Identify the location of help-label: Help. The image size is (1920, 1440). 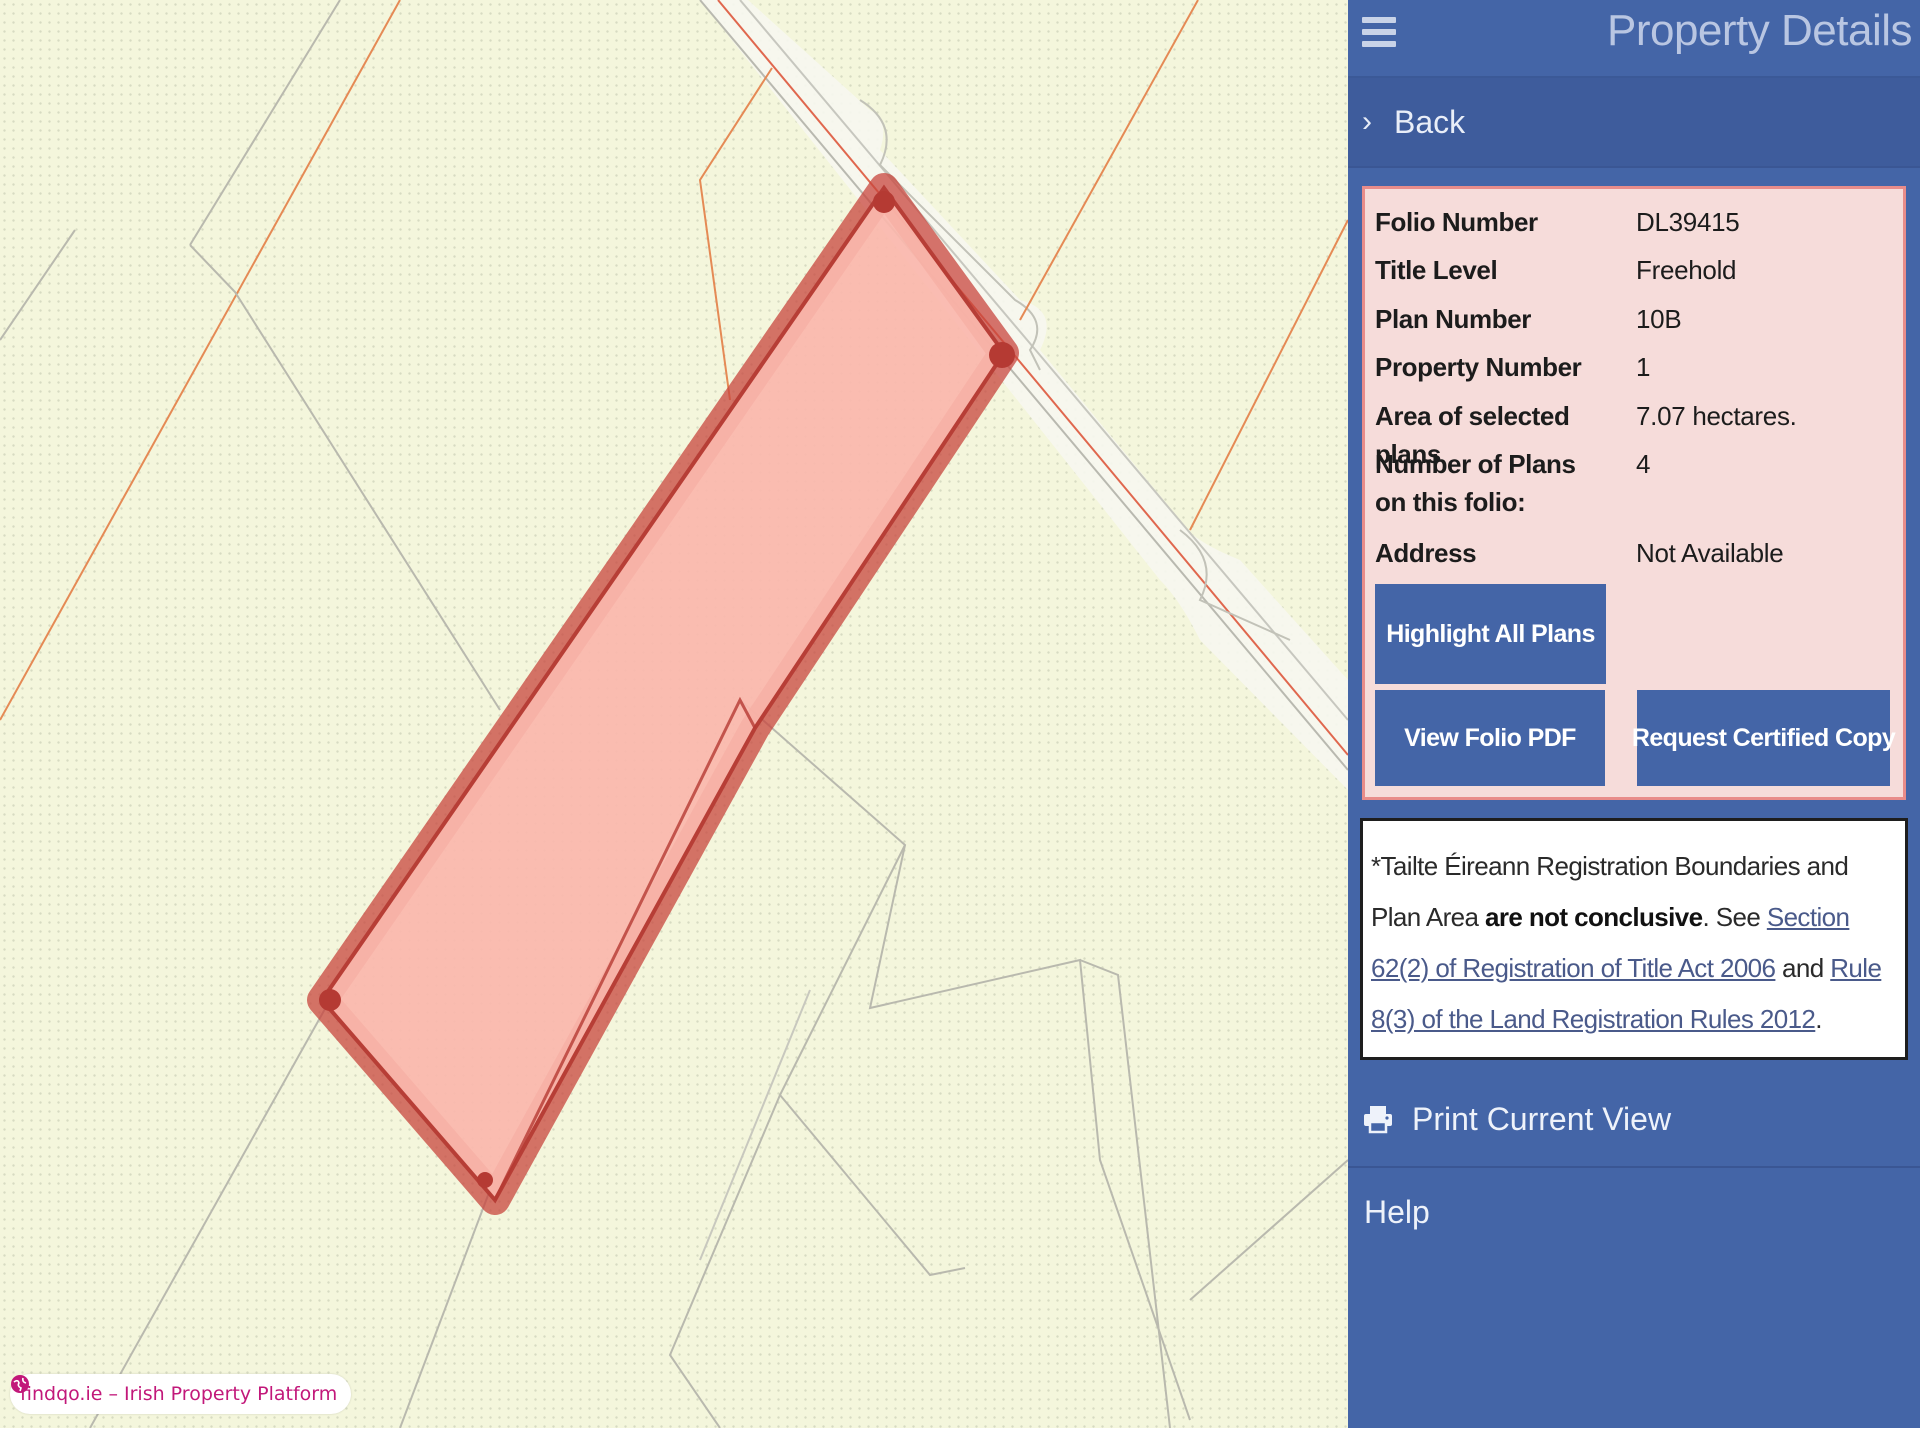
(1397, 1211).